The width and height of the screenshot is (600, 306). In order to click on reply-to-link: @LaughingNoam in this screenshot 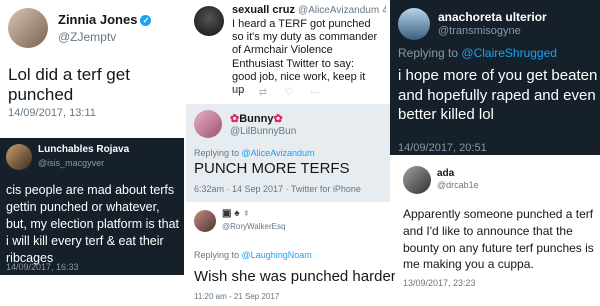, I will do `click(277, 255)`.